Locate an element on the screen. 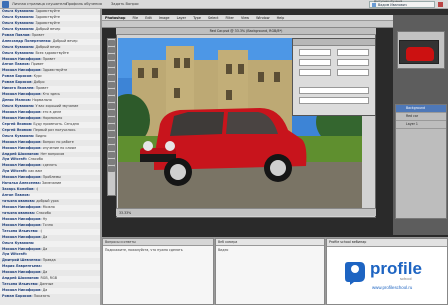 Image resolution: width=448 pixels, height=305 pixels. lasso-tool-icon is located at coordinates (111, 57).